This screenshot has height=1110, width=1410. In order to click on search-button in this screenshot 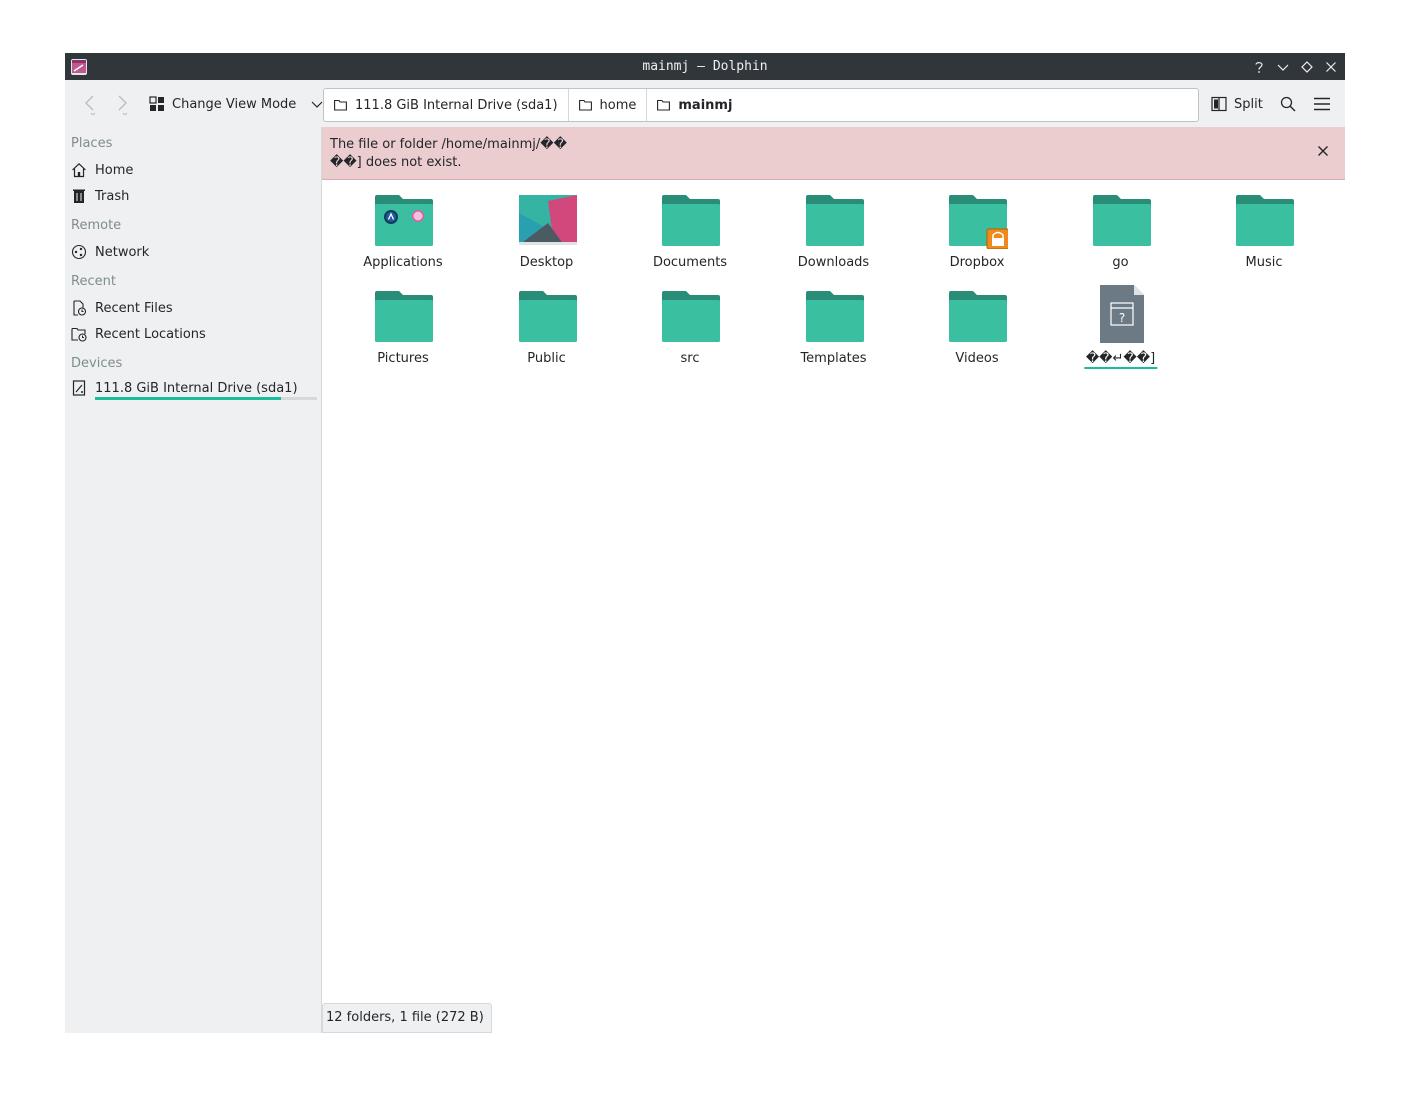, I will do `click(1288, 104)`.